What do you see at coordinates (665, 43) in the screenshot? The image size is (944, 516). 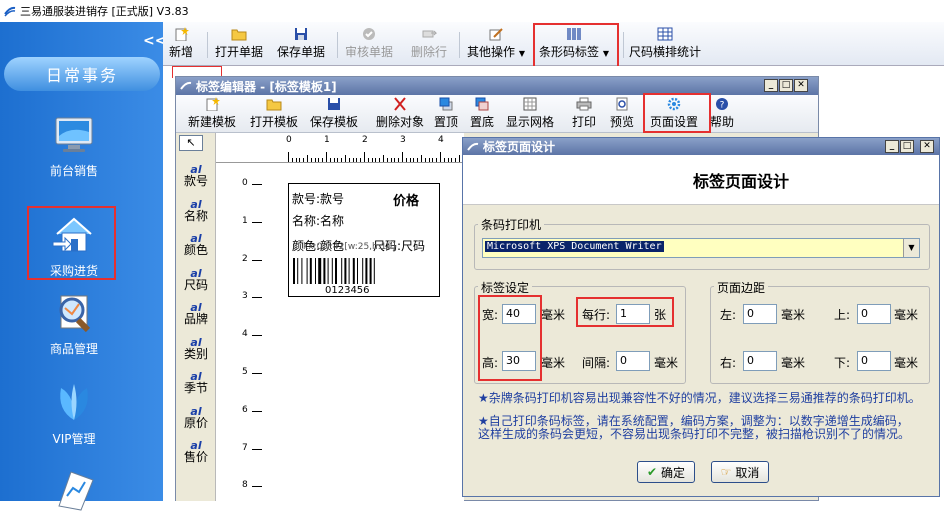 I see `size-stats-button: 尺码横排统计` at bounding box center [665, 43].